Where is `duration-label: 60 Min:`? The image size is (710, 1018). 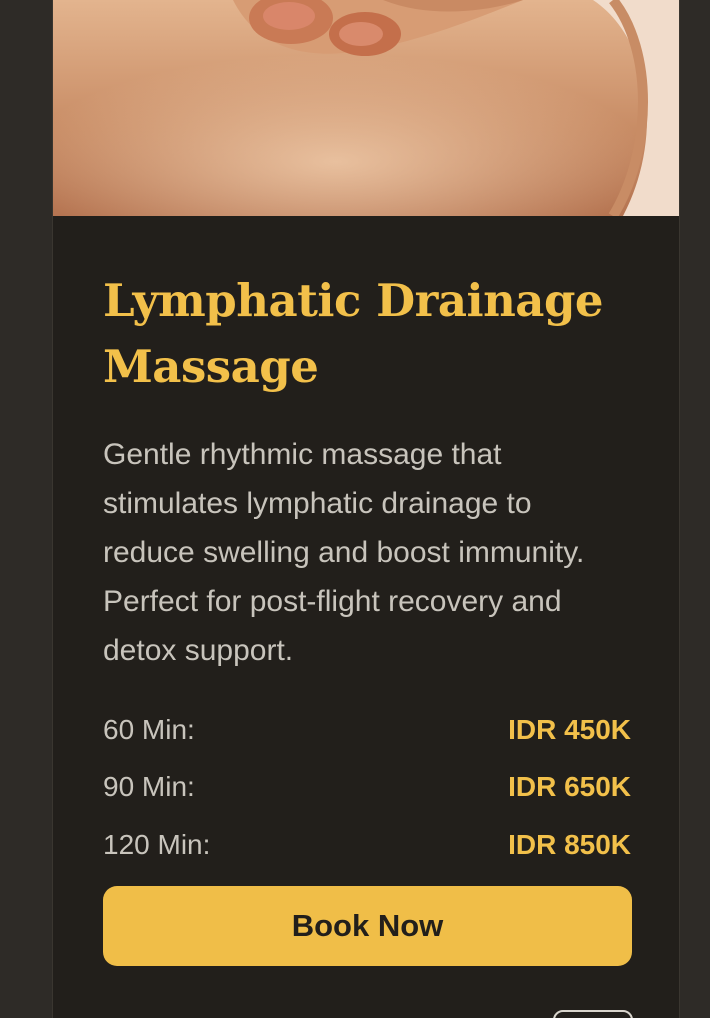
duration-label: 60 Min: is located at coordinates (149, 729).